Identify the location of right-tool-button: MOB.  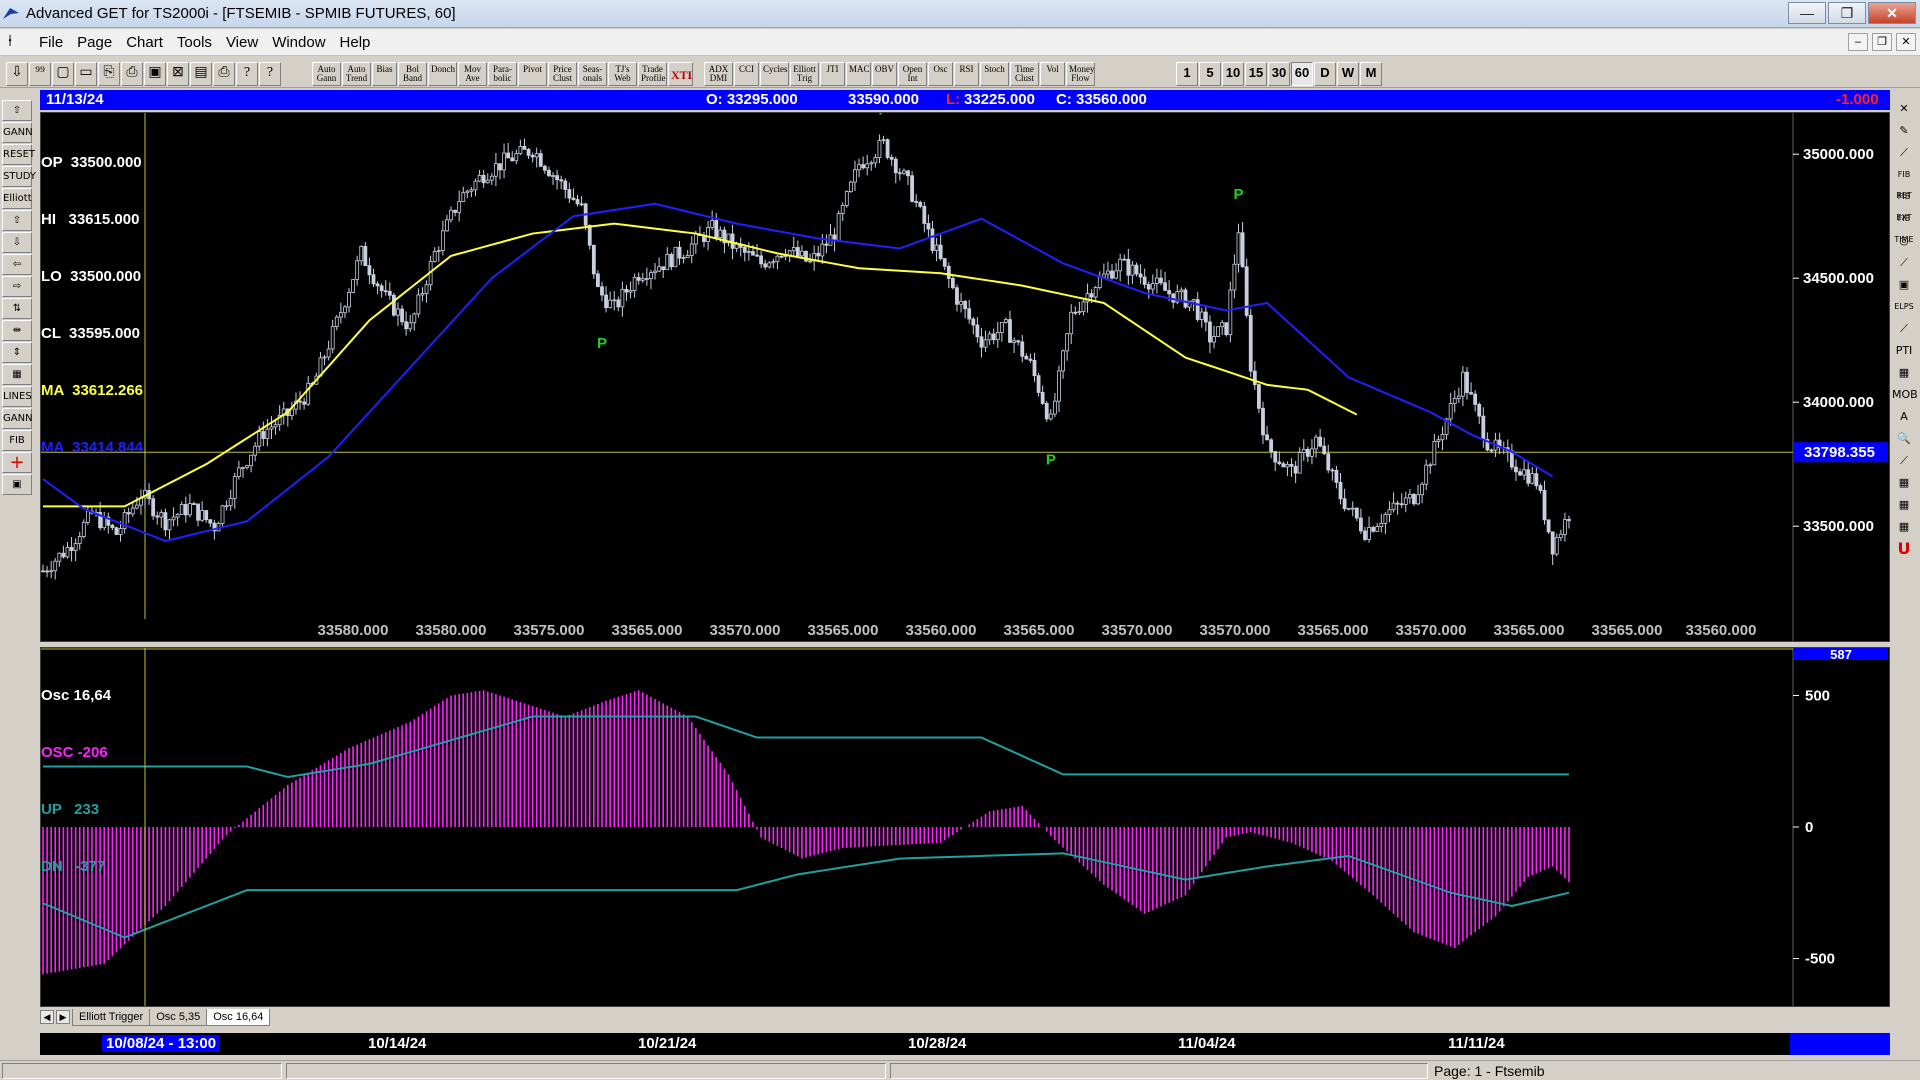
(1905, 394).